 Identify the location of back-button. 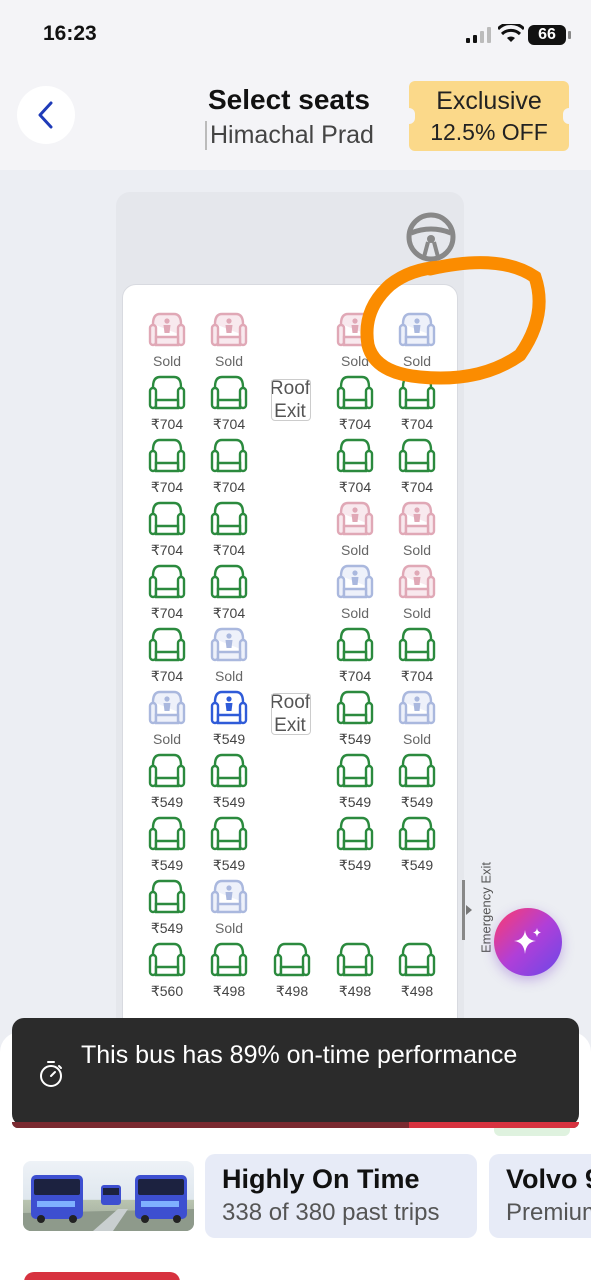
(46, 115).